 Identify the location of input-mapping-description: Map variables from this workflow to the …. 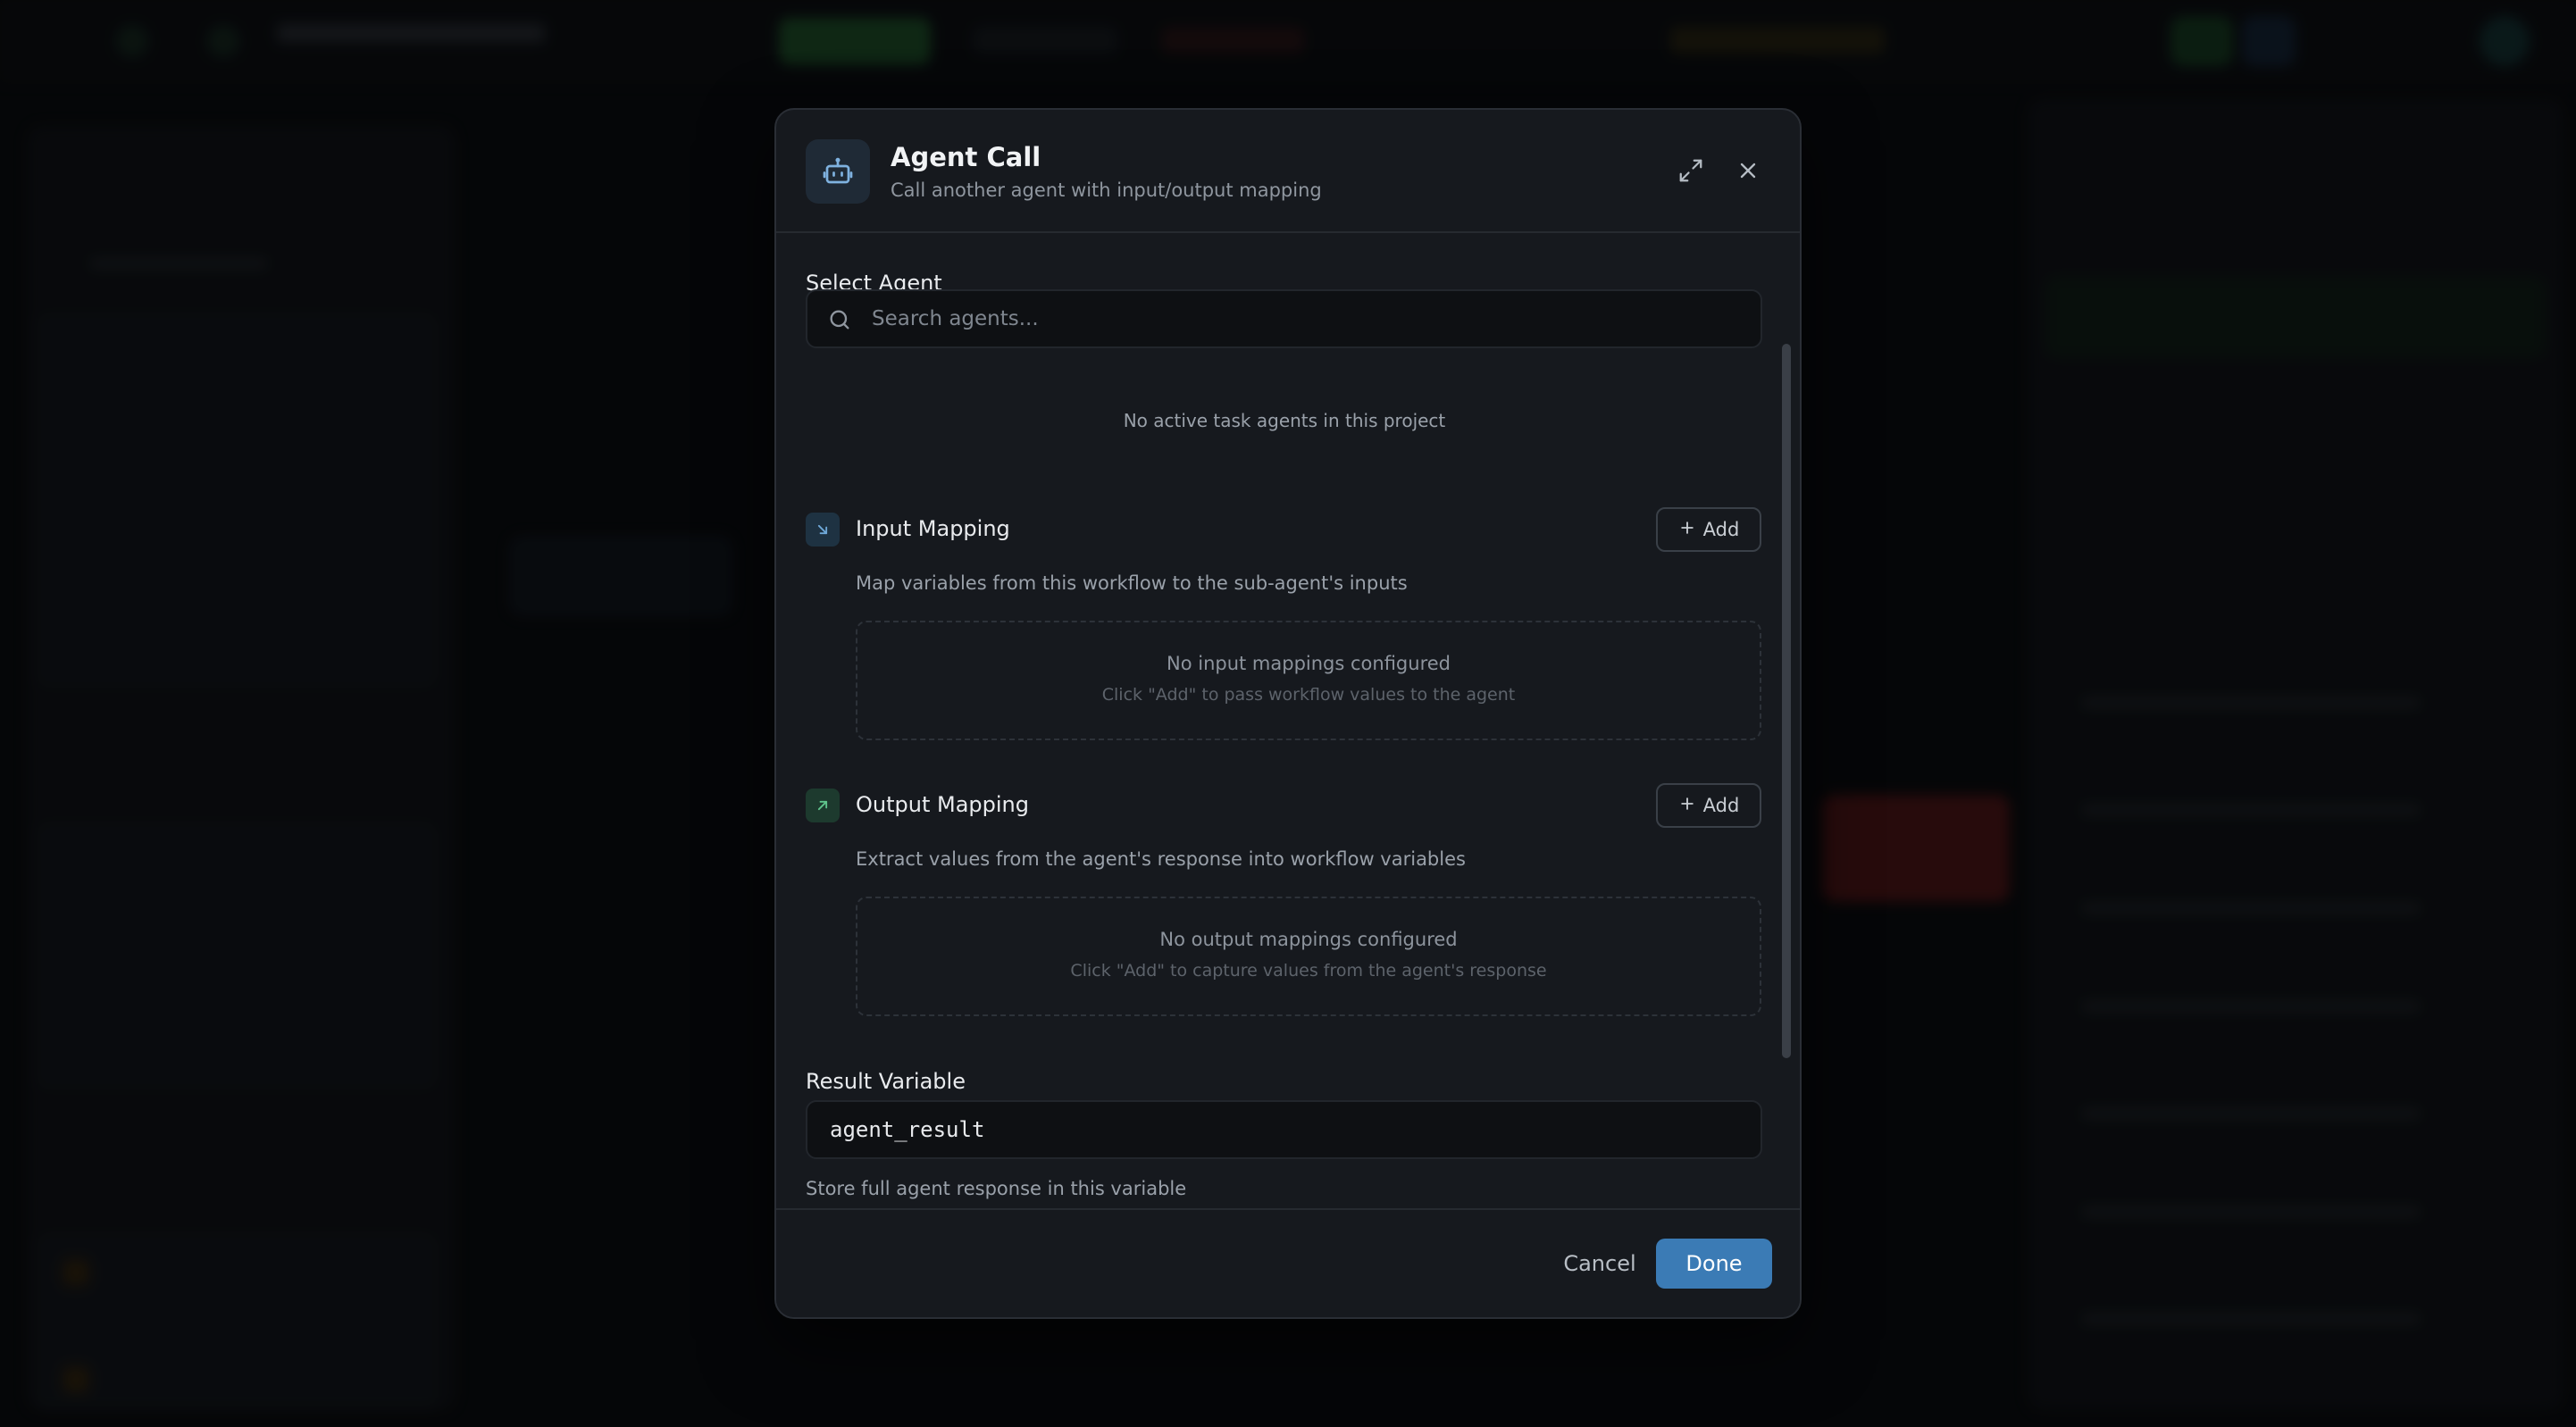
(1132, 583).